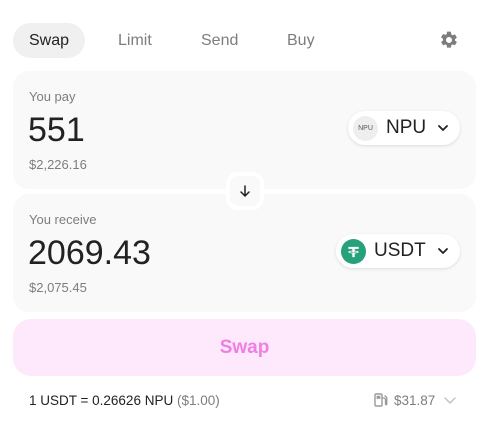  What do you see at coordinates (353, 251) in the screenshot?
I see `tether-icon` at bounding box center [353, 251].